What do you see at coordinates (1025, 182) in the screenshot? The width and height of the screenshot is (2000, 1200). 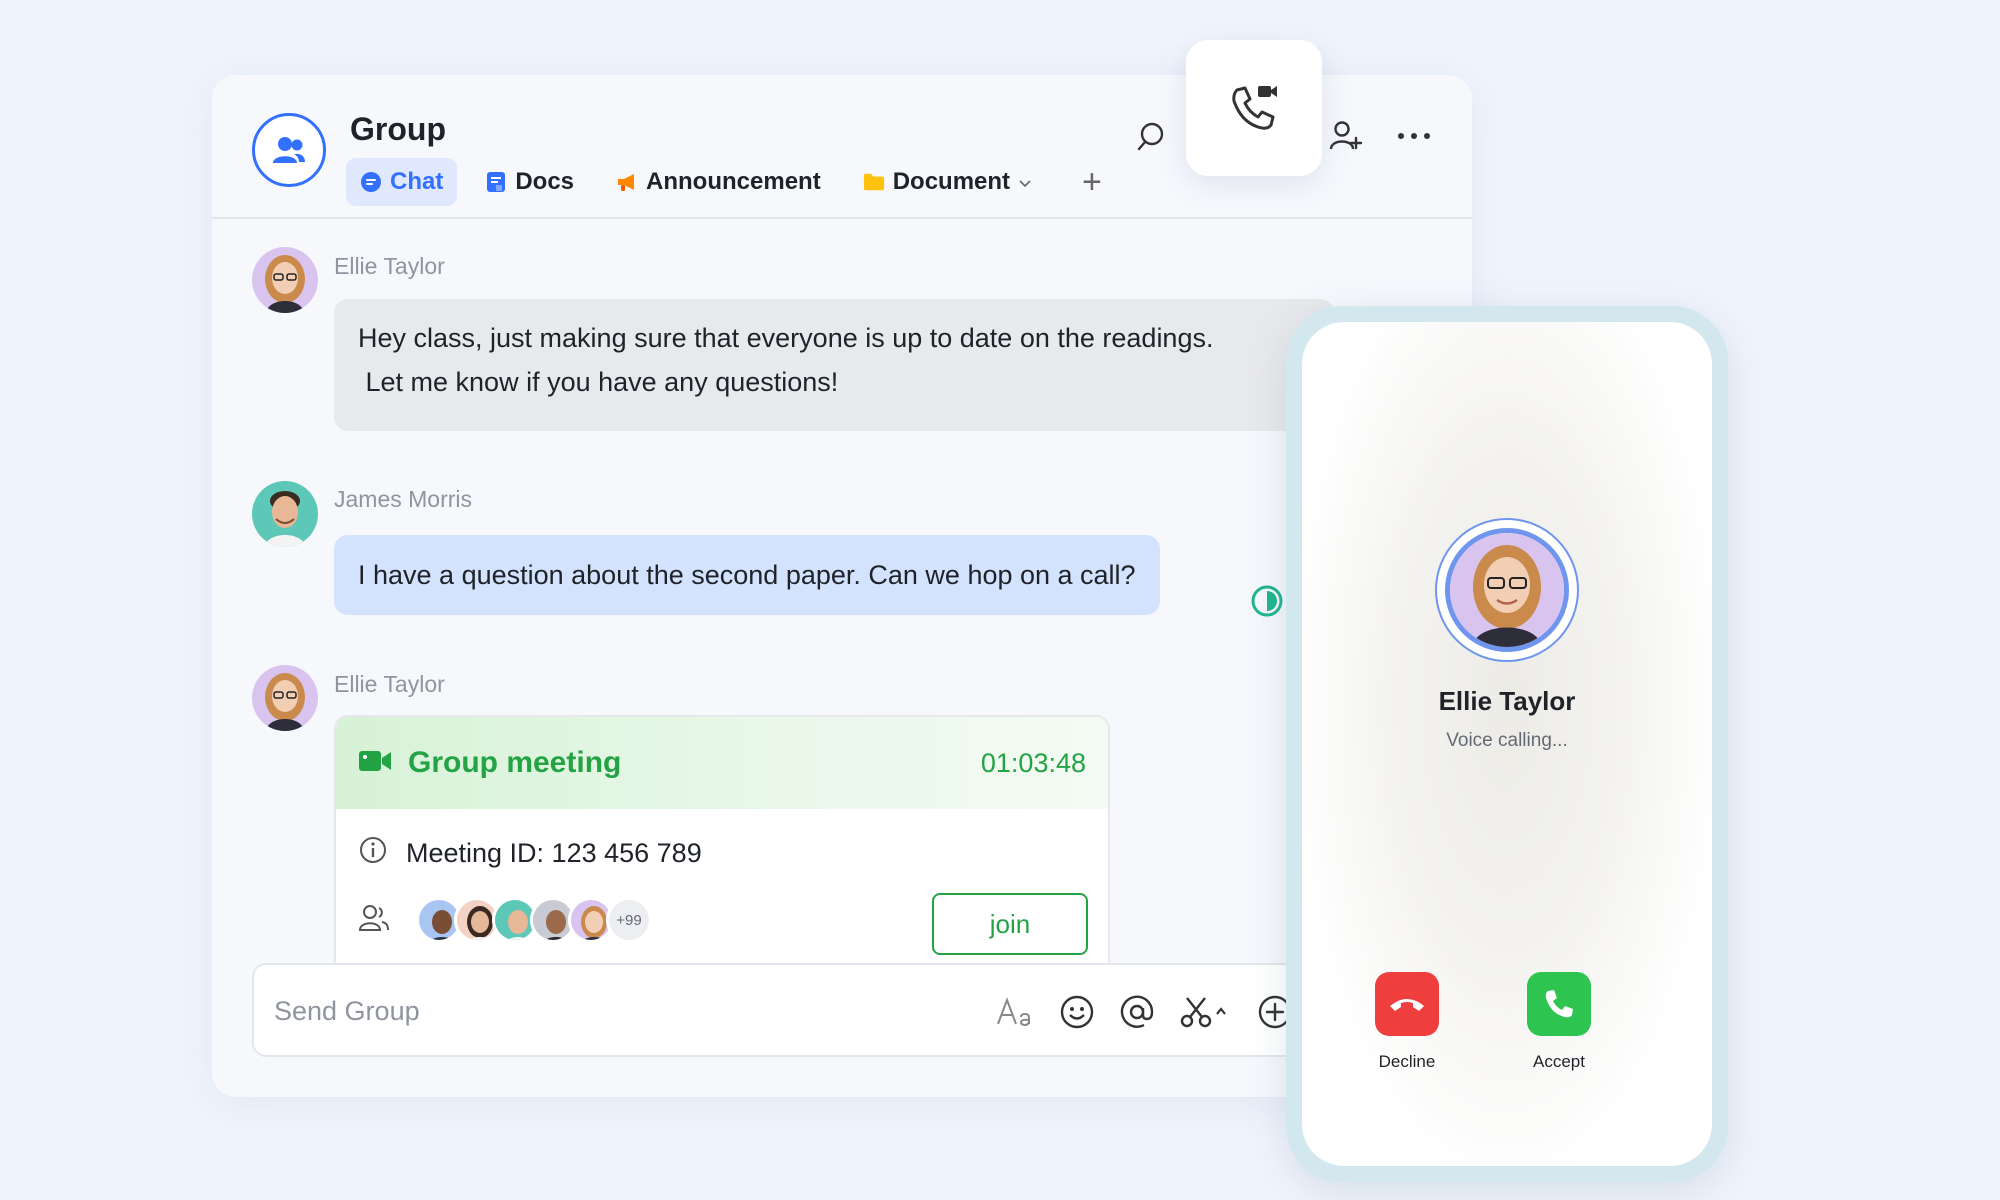 I see `chevron-down-icon` at bounding box center [1025, 182].